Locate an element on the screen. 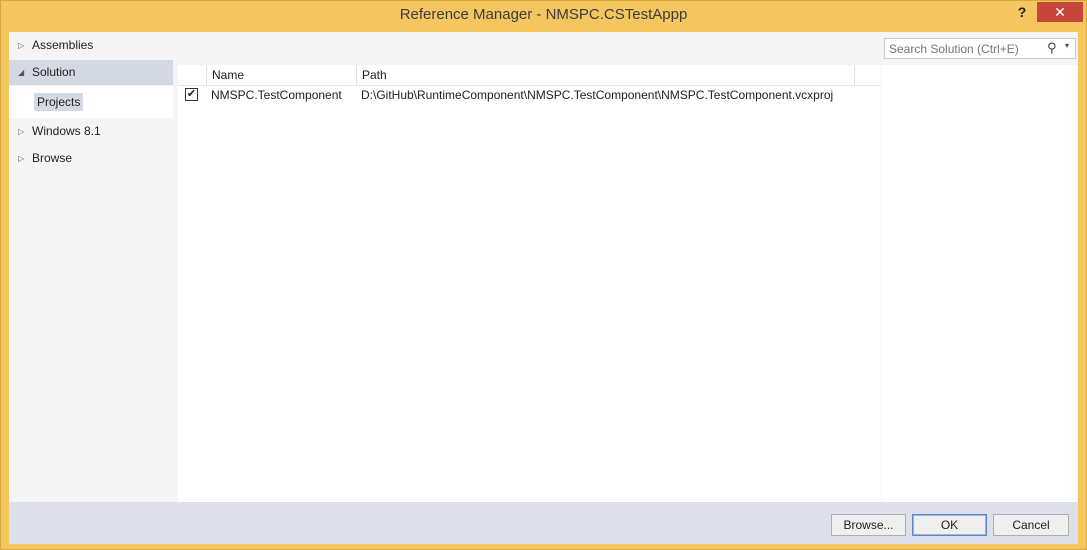 Image resolution: width=1087 pixels, height=550 pixels. nav-item-label: Solution is located at coordinates (54, 72).